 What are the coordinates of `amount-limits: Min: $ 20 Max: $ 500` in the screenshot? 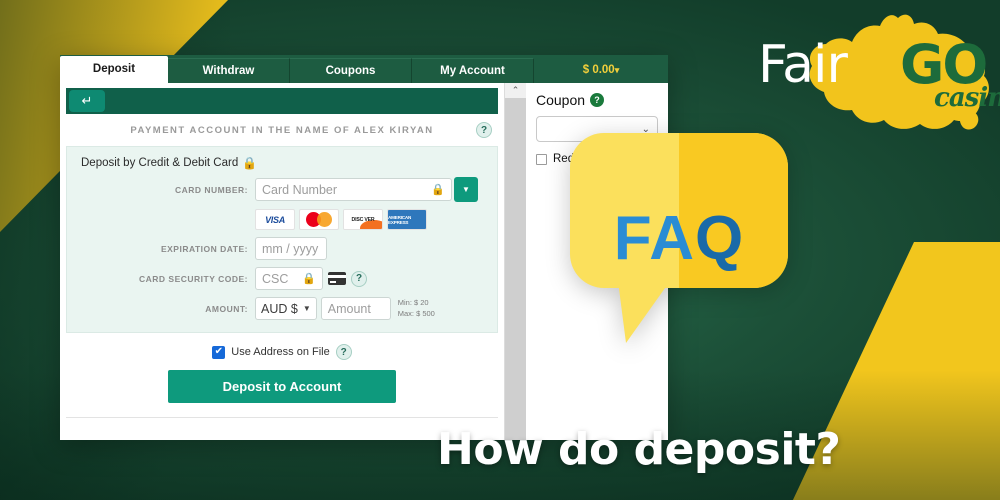 It's located at (416, 308).